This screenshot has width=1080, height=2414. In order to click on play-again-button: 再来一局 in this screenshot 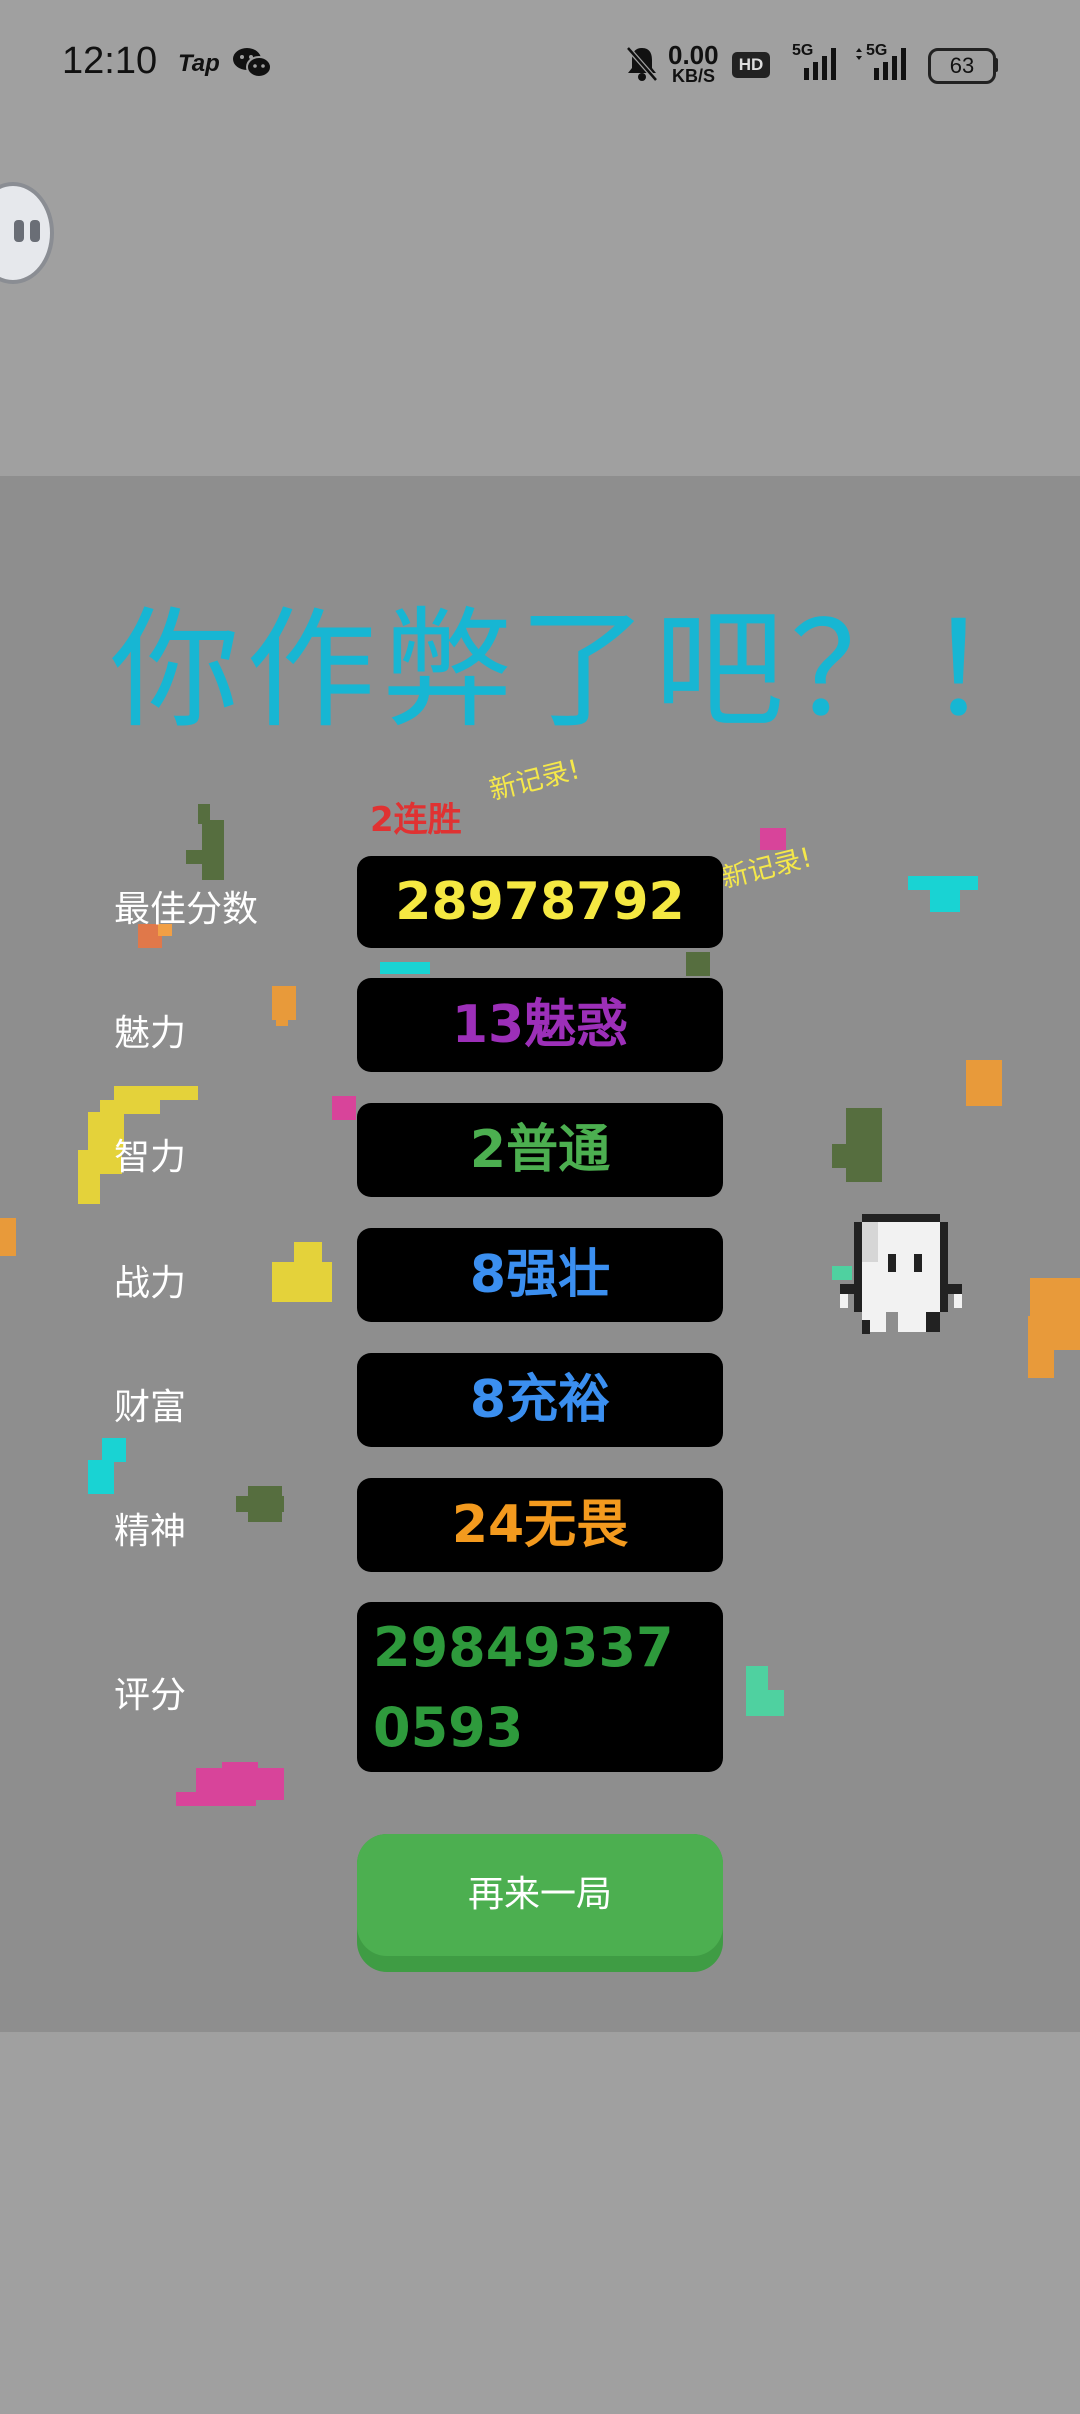, I will do `click(540, 1903)`.